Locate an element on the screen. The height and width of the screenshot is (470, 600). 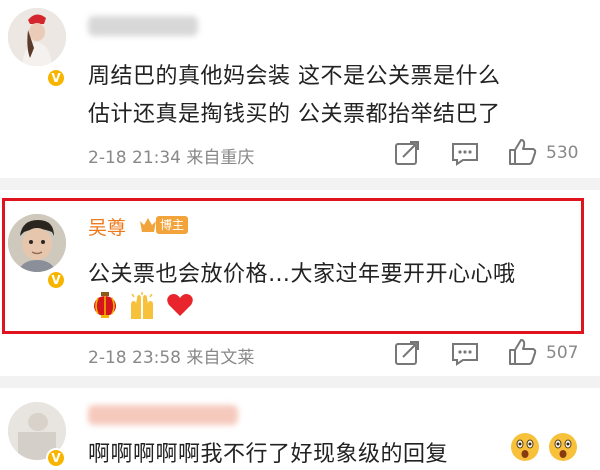
like-count: 530 is located at coordinates (562, 153).